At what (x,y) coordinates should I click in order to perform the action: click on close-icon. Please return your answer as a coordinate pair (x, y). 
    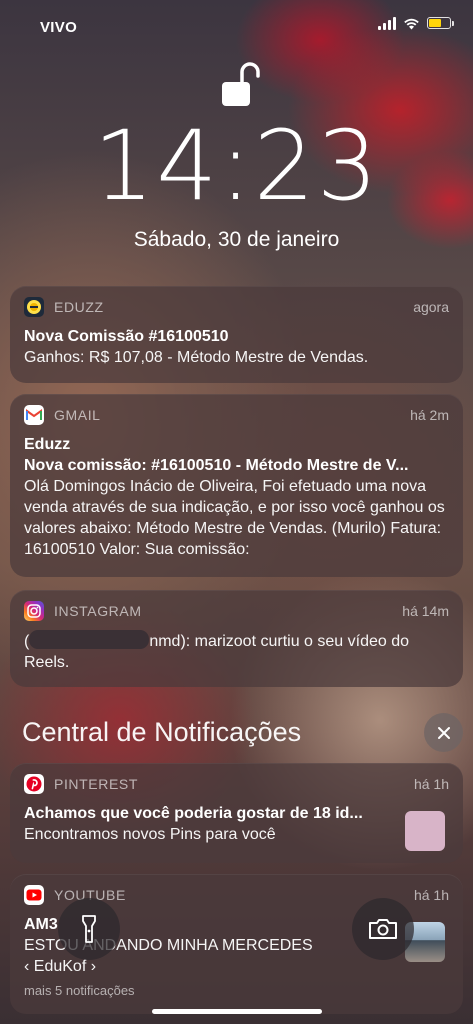
    Looking at the image, I should click on (443, 732).